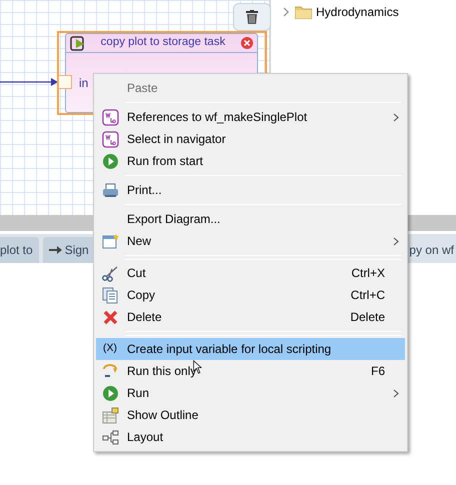 The image size is (456, 485). I want to click on node-title: copy plot to storage task, so click(163, 42).